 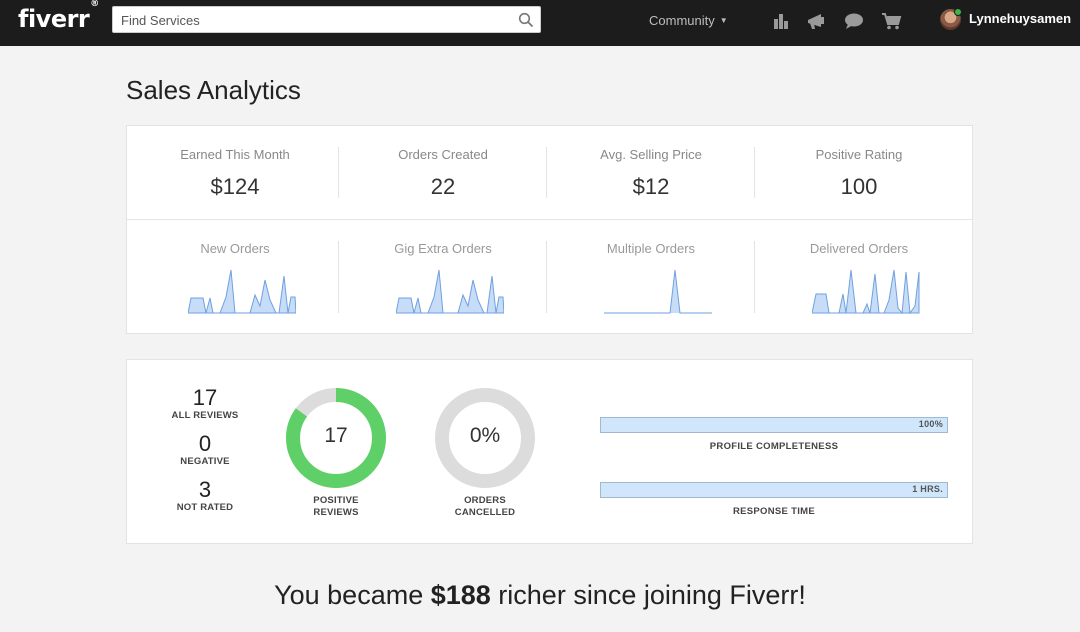 I want to click on page-title: Sales Analytics, so click(x=213, y=90).